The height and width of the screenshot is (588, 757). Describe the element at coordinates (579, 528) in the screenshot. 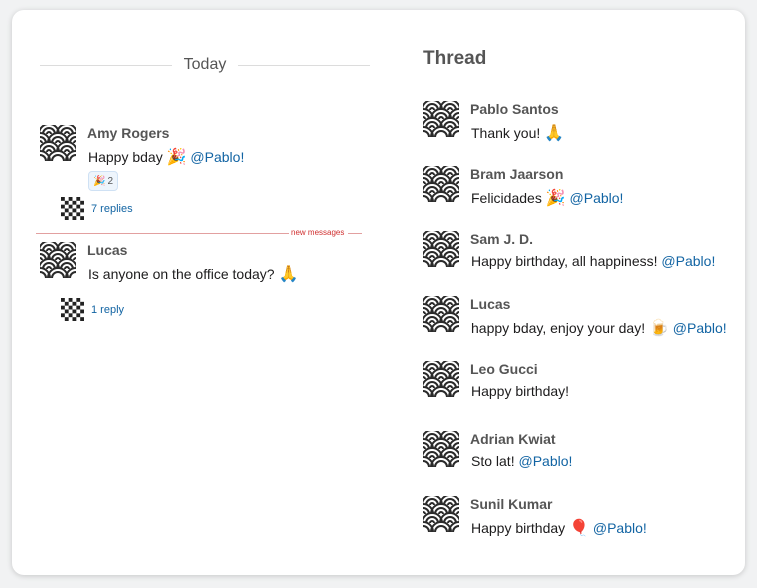

I see `balloon-emoji-icon: 🎈` at that location.